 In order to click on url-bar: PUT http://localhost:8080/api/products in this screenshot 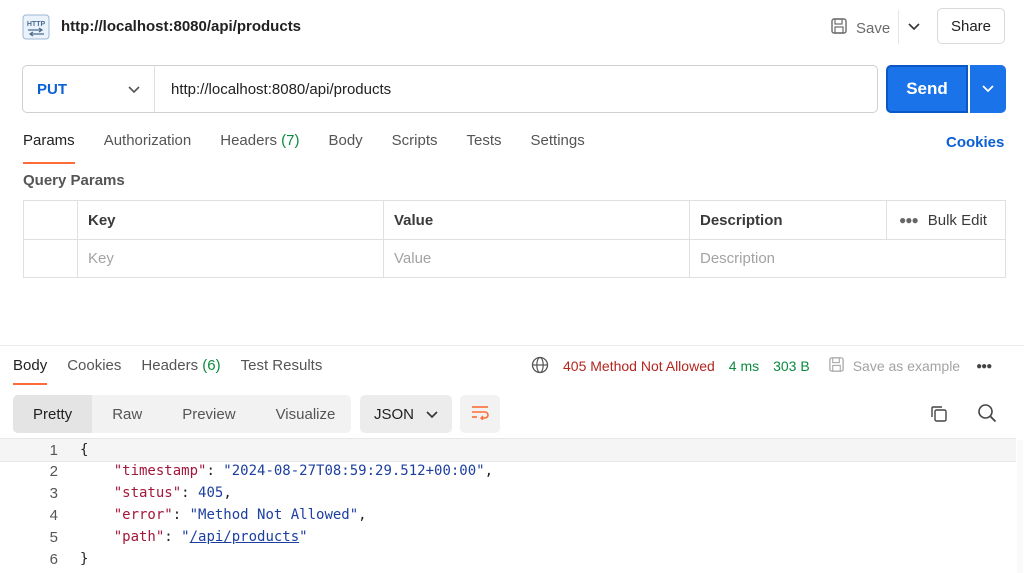, I will do `click(450, 89)`.